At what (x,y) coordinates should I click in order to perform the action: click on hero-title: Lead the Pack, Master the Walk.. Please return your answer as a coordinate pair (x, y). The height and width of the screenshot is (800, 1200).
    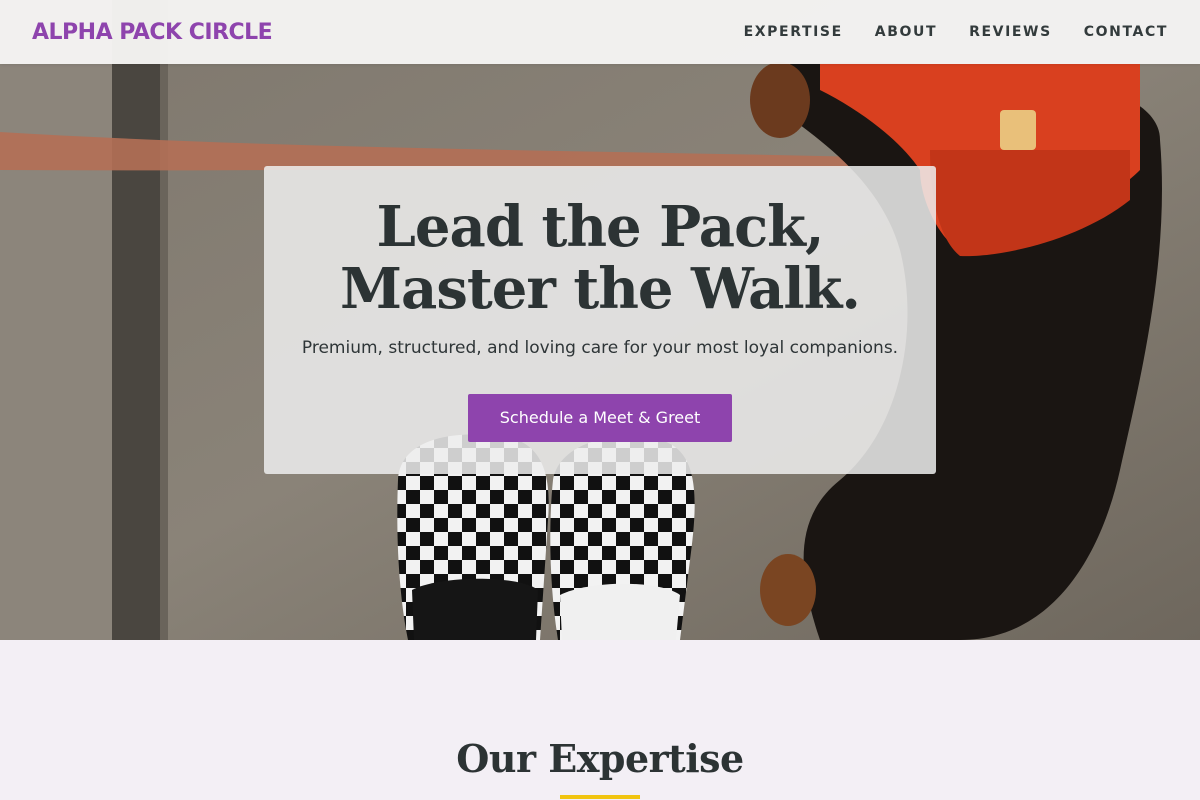
    Looking at the image, I should click on (600, 258).